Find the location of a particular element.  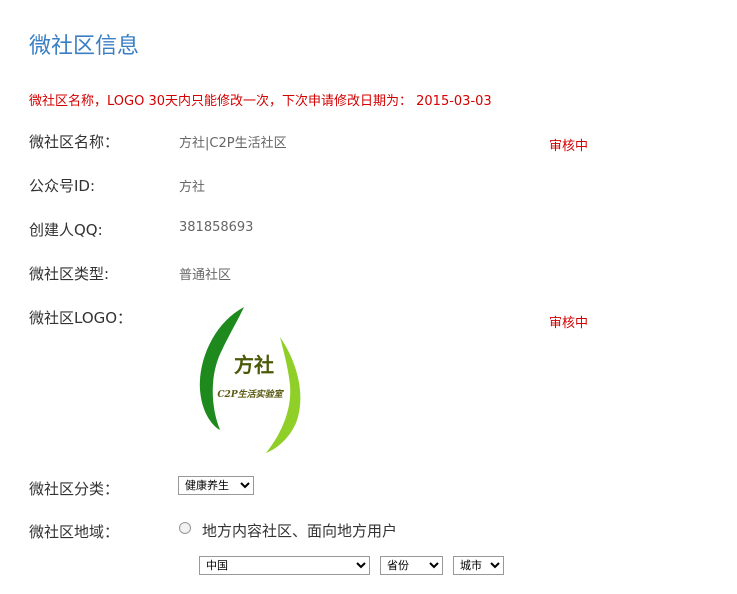

account-id-label: 公众号ID: is located at coordinates (62, 186).